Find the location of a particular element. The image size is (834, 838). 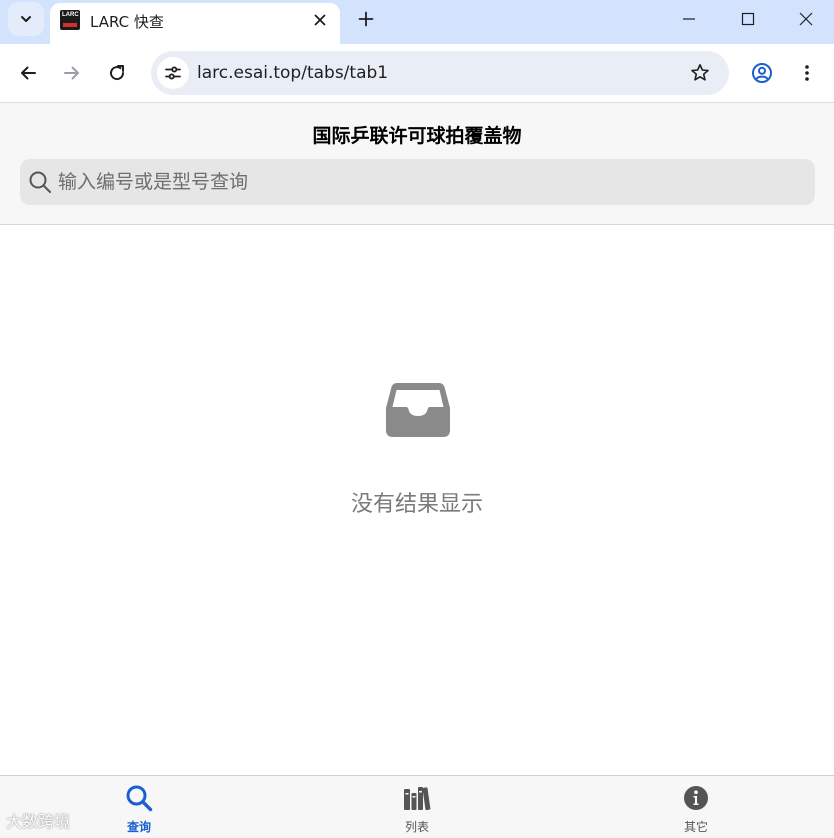

watermark-text: 大数跨境 is located at coordinates (38, 821).